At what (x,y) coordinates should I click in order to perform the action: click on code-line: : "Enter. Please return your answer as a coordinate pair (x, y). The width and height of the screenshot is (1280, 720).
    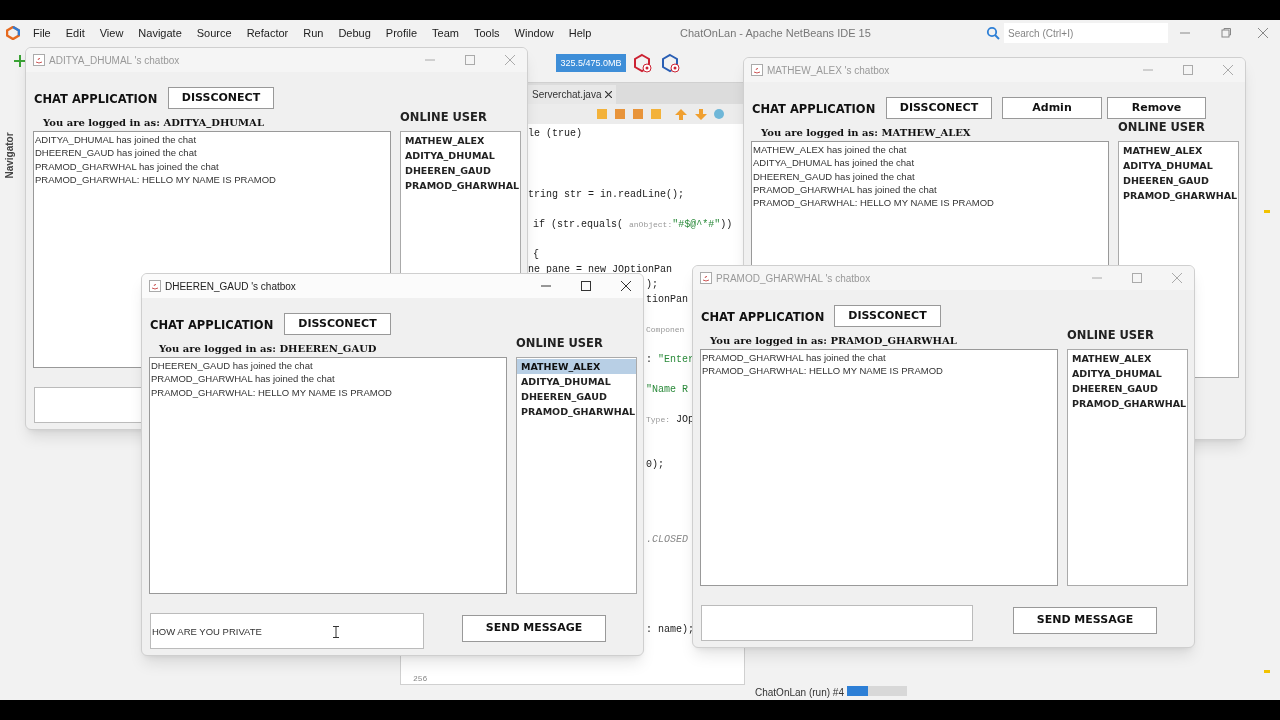
    Looking at the image, I should click on (670, 360).